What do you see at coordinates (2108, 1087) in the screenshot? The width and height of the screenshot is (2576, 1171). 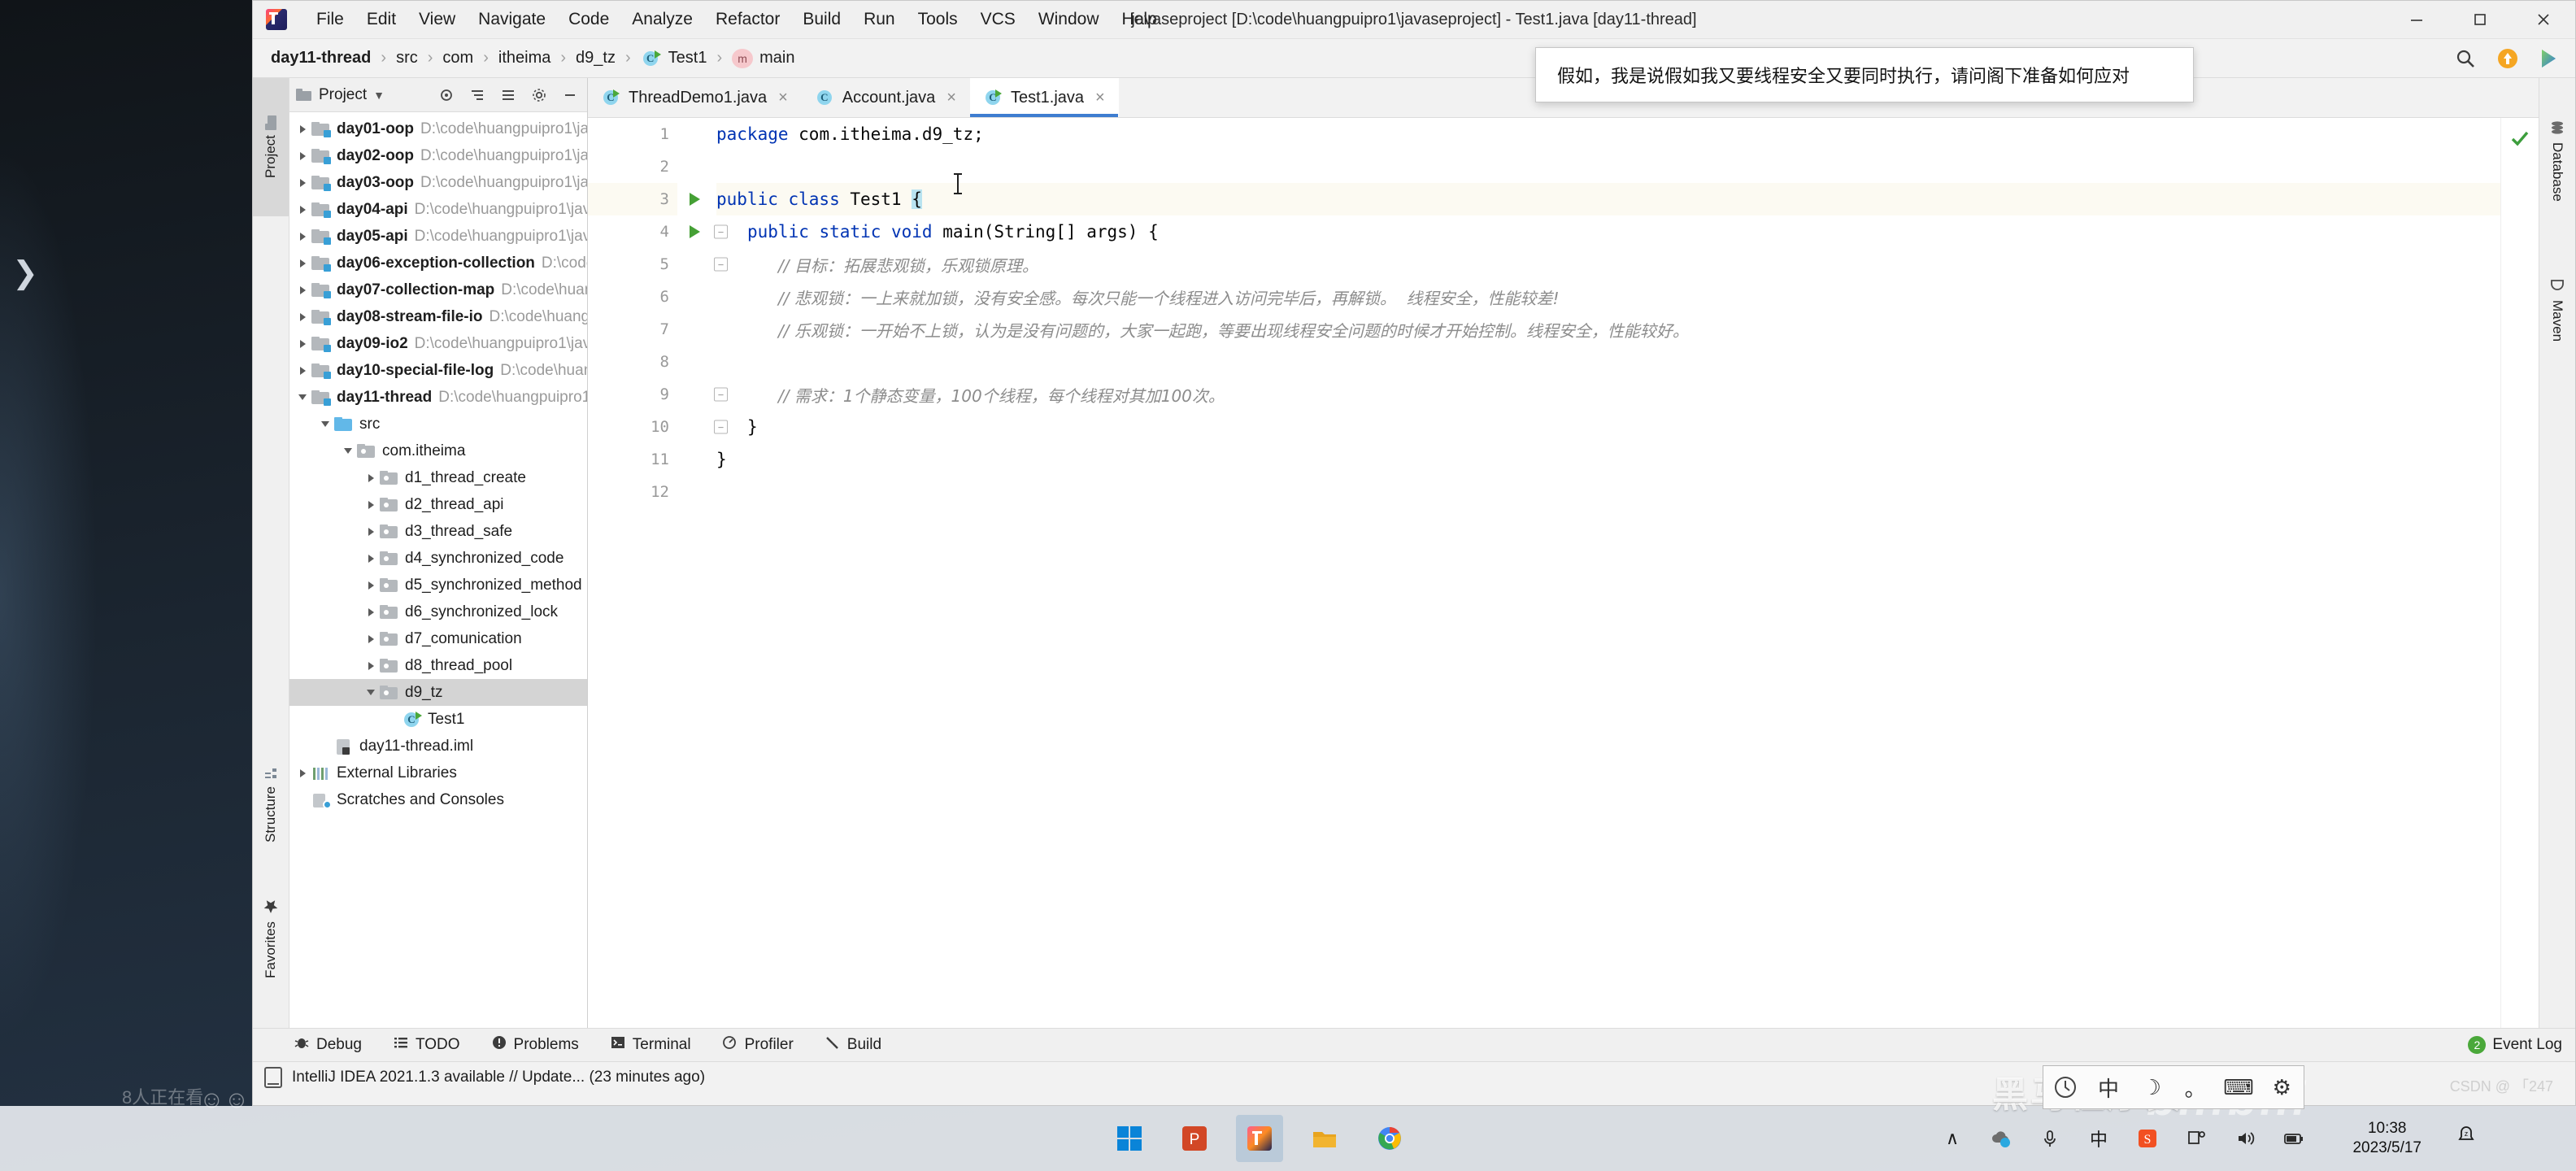 I see `ime-chinese-icon: 中` at bounding box center [2108, 1087].